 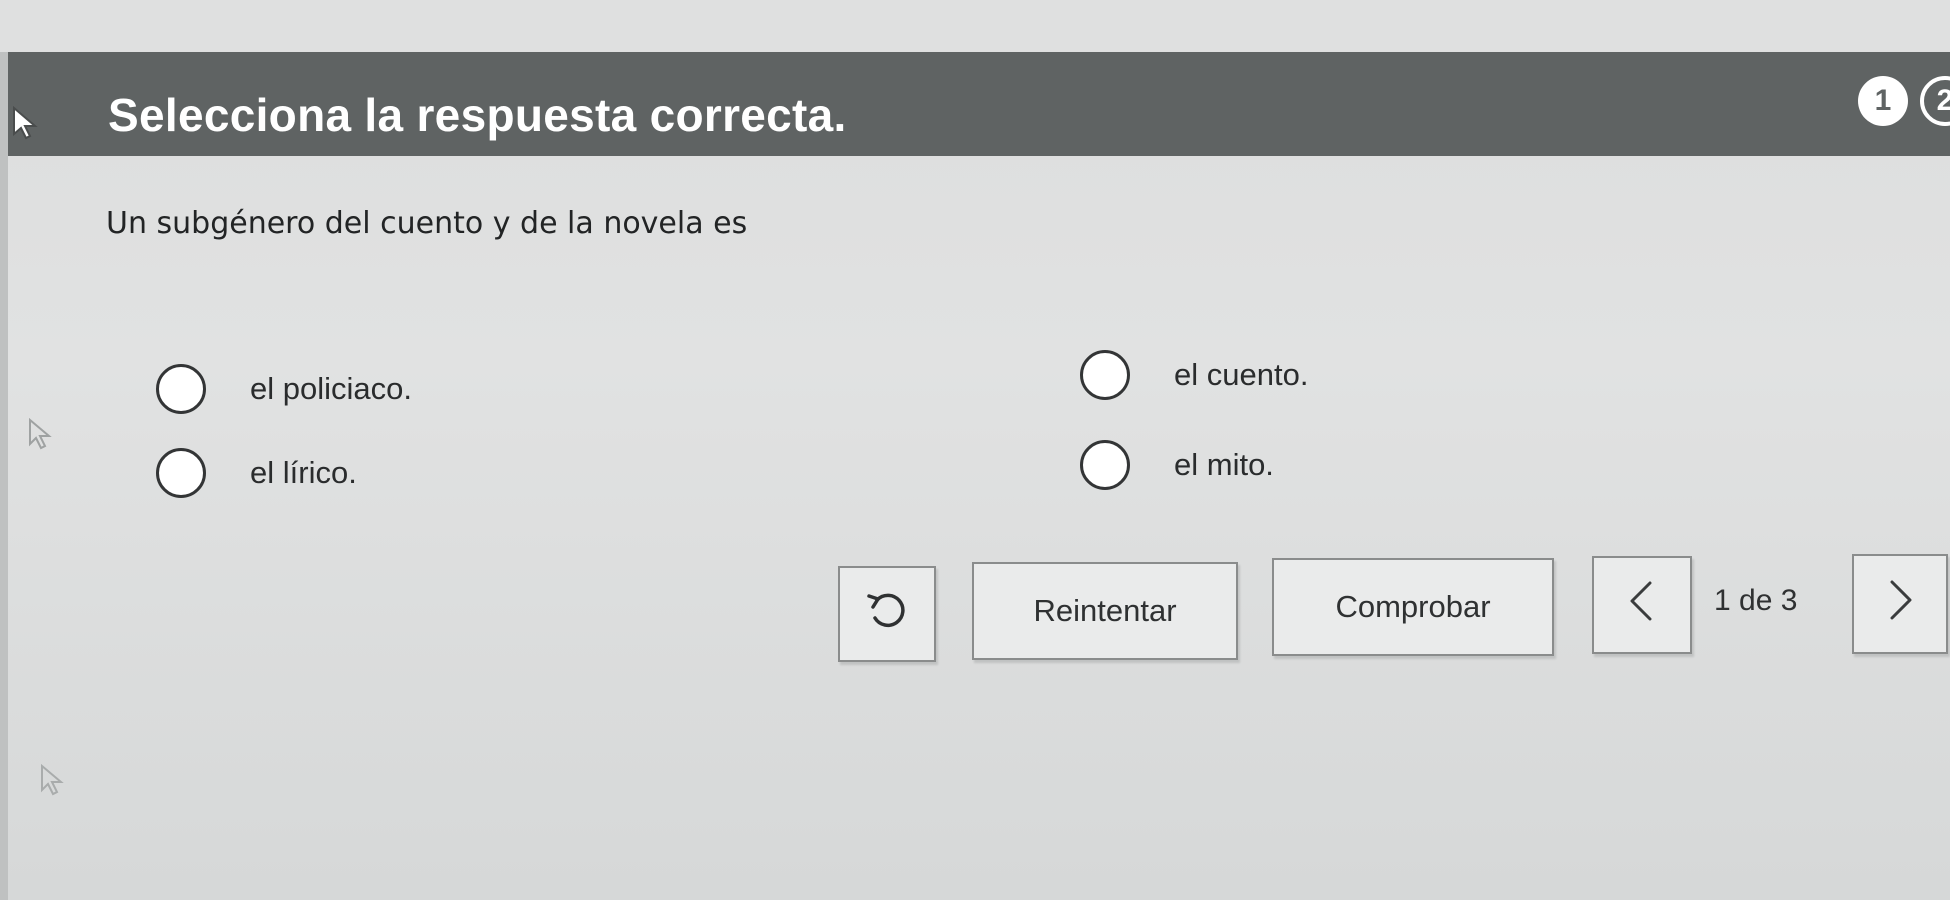 I want to click on retry-button: Reintentar, so click(x=1105, y=611).